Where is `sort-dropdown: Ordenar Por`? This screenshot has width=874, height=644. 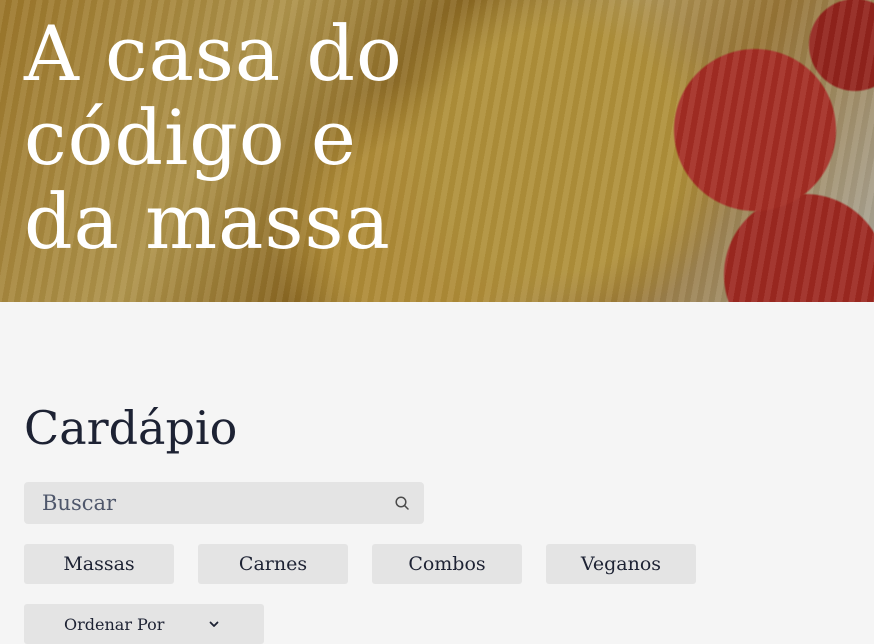
sort-dropdown: Ordenar Por is located at coordinates (144, 624).